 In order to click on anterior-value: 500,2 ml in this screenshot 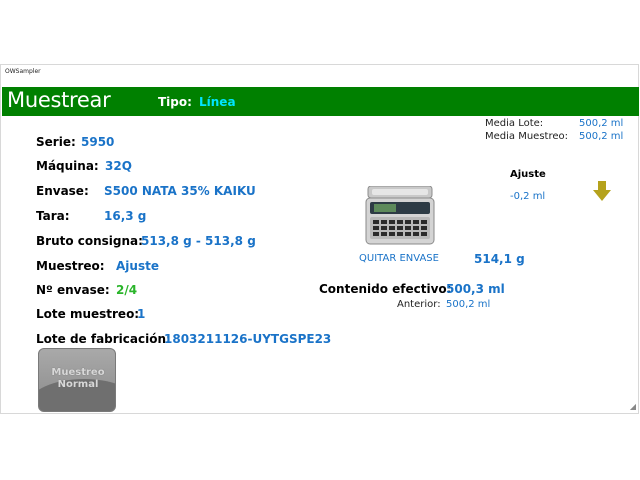, I will do `click(468, 304)`.